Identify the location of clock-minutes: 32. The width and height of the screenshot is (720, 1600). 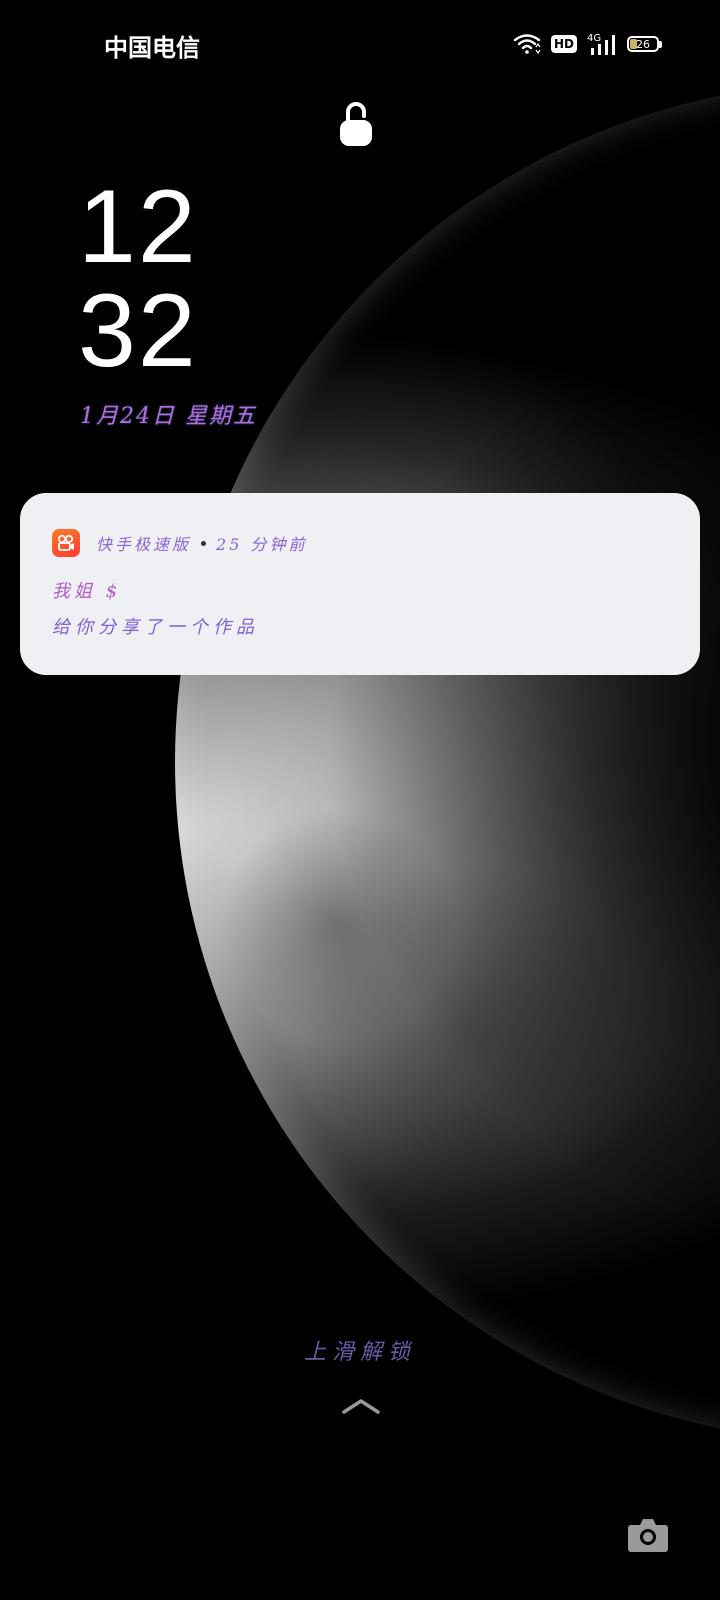
(138, 331).